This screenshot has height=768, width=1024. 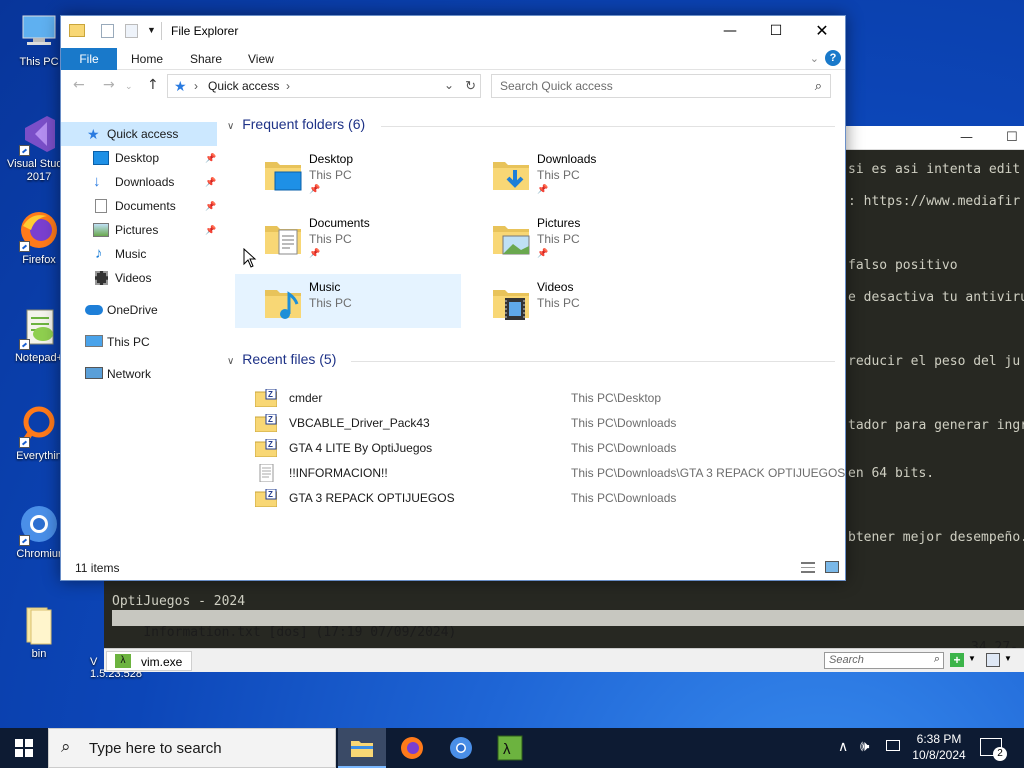 I want to click on details-view-icon, so click(x=808, y=567).